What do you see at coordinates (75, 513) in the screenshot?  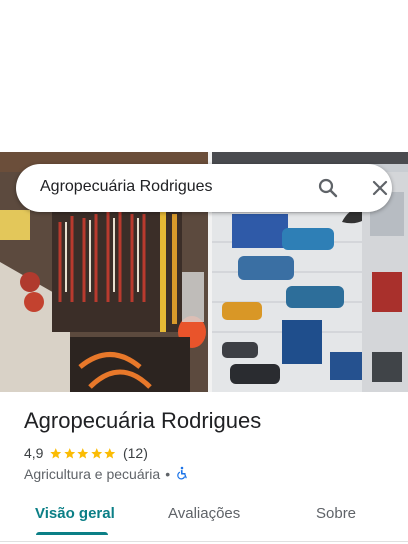 I see `tab-overview: Visão geral` at bounding box center [75, 513].